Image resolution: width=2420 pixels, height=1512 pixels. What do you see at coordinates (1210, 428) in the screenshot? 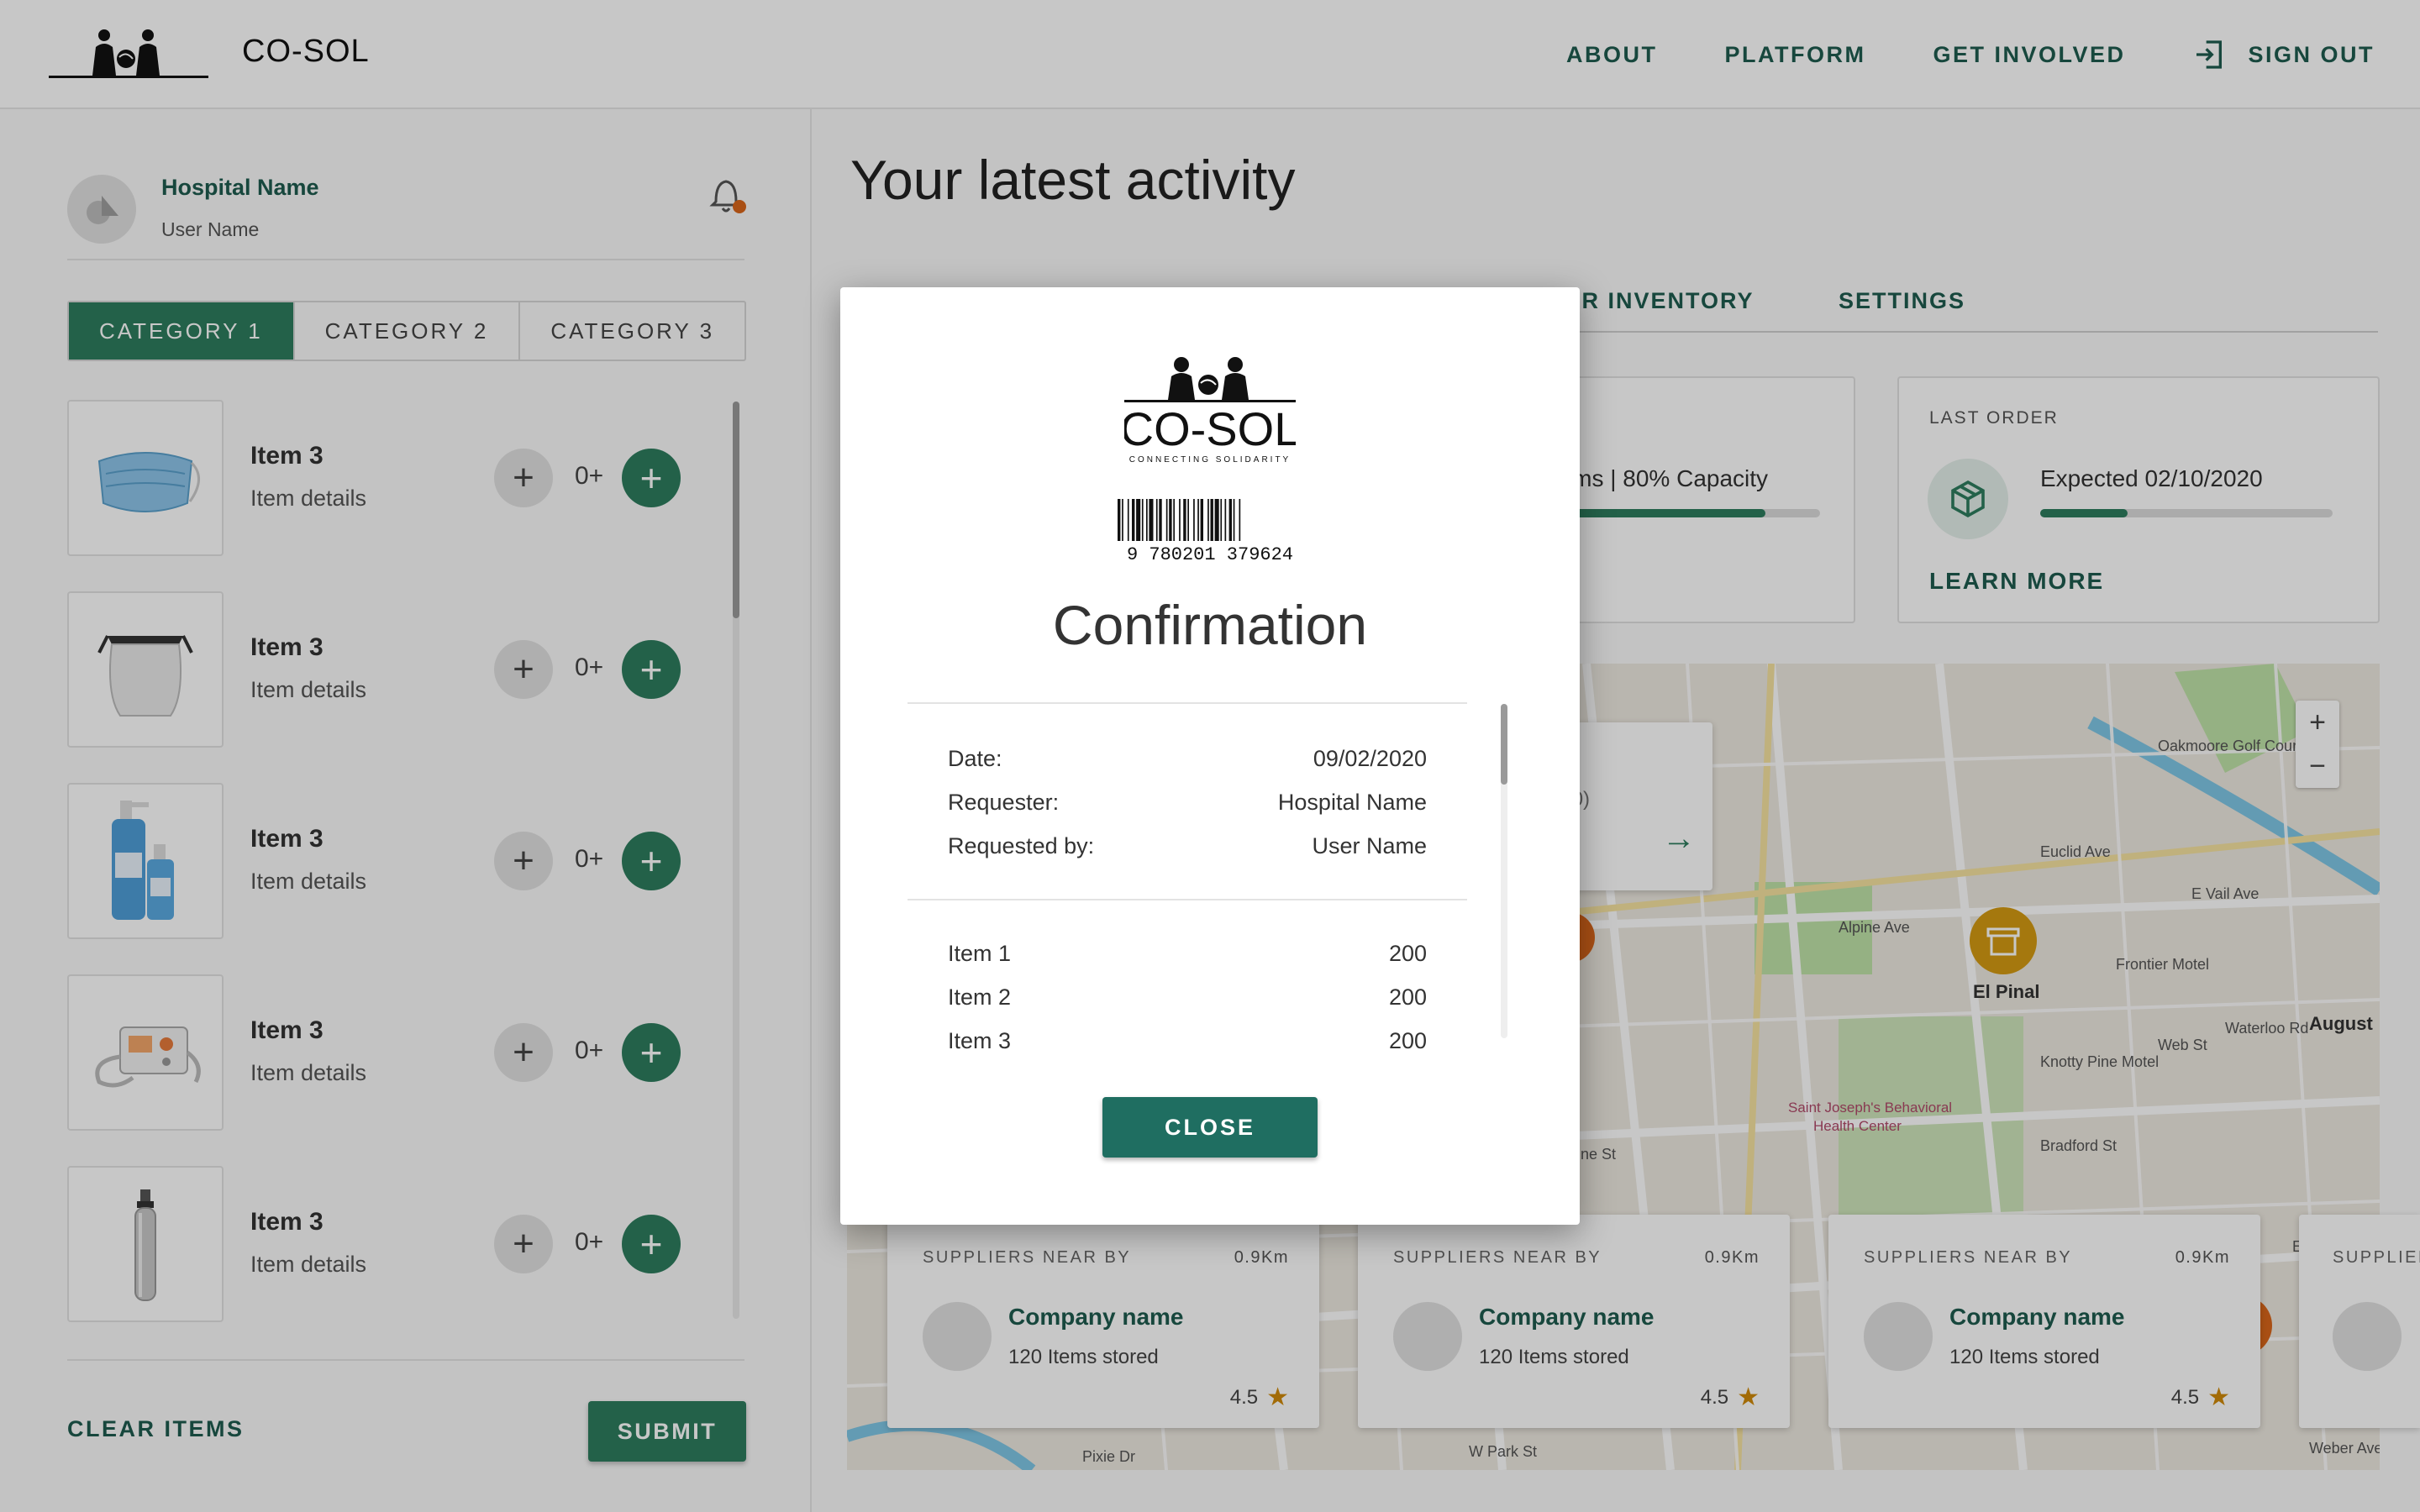
I see `modal-logo-text: CO-SOL` at bounding box center [1210, 428].